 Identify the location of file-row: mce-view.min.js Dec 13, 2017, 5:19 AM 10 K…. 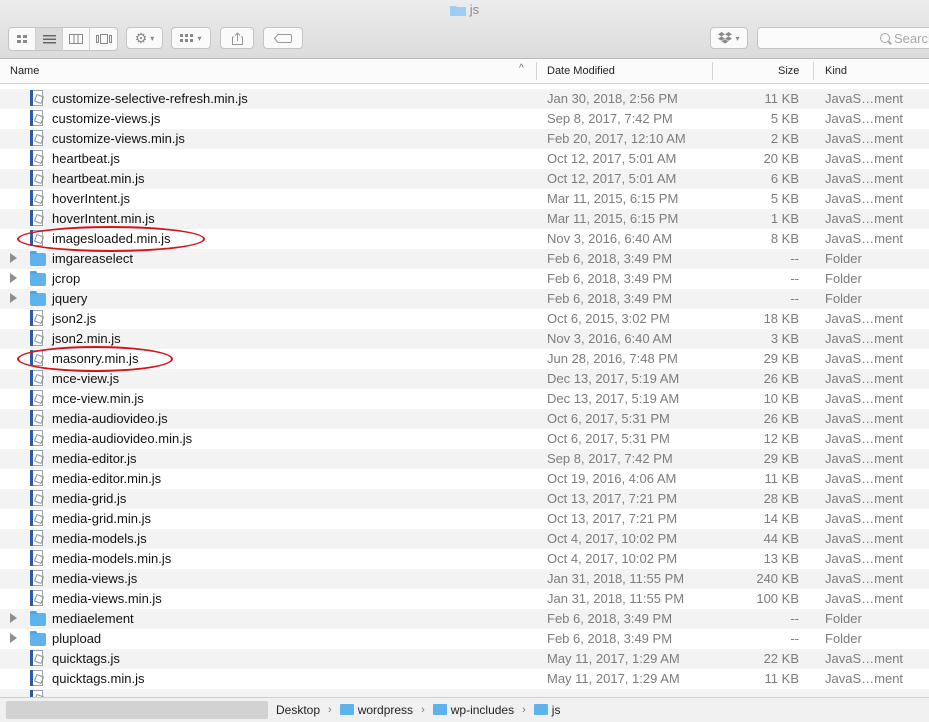
(464, 399).